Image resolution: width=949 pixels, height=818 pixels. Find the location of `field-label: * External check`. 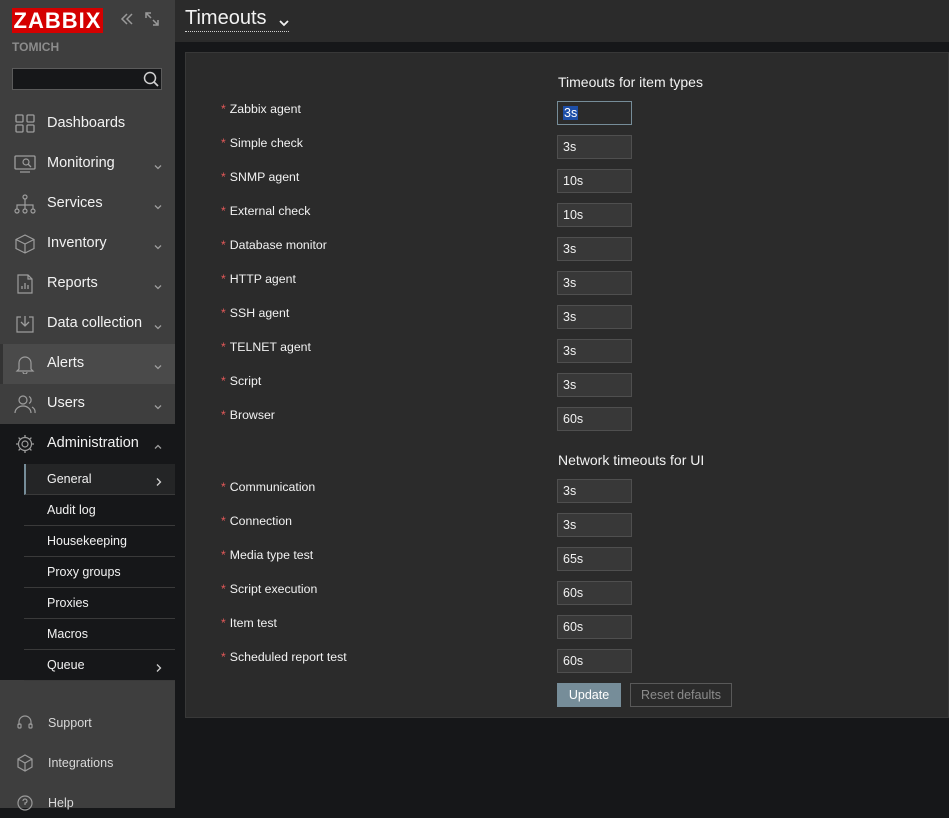

field-label: * External check is located at coordinates (266, 211).